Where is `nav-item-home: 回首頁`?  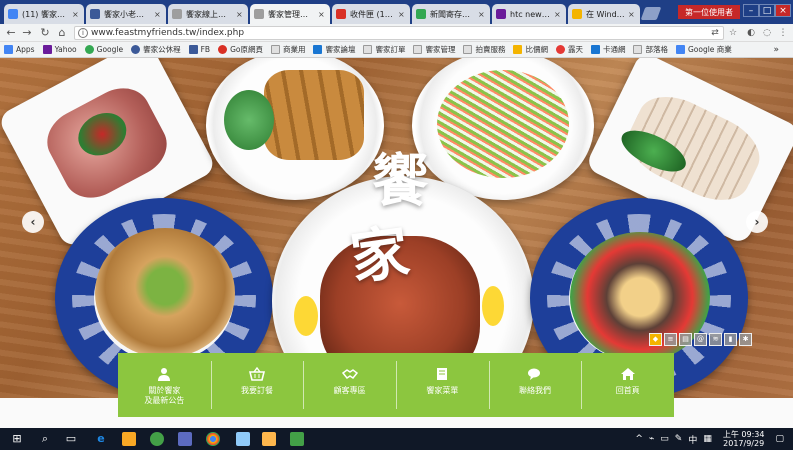
nav-item-home: 回首頁 is located at coordinates (627, 385).